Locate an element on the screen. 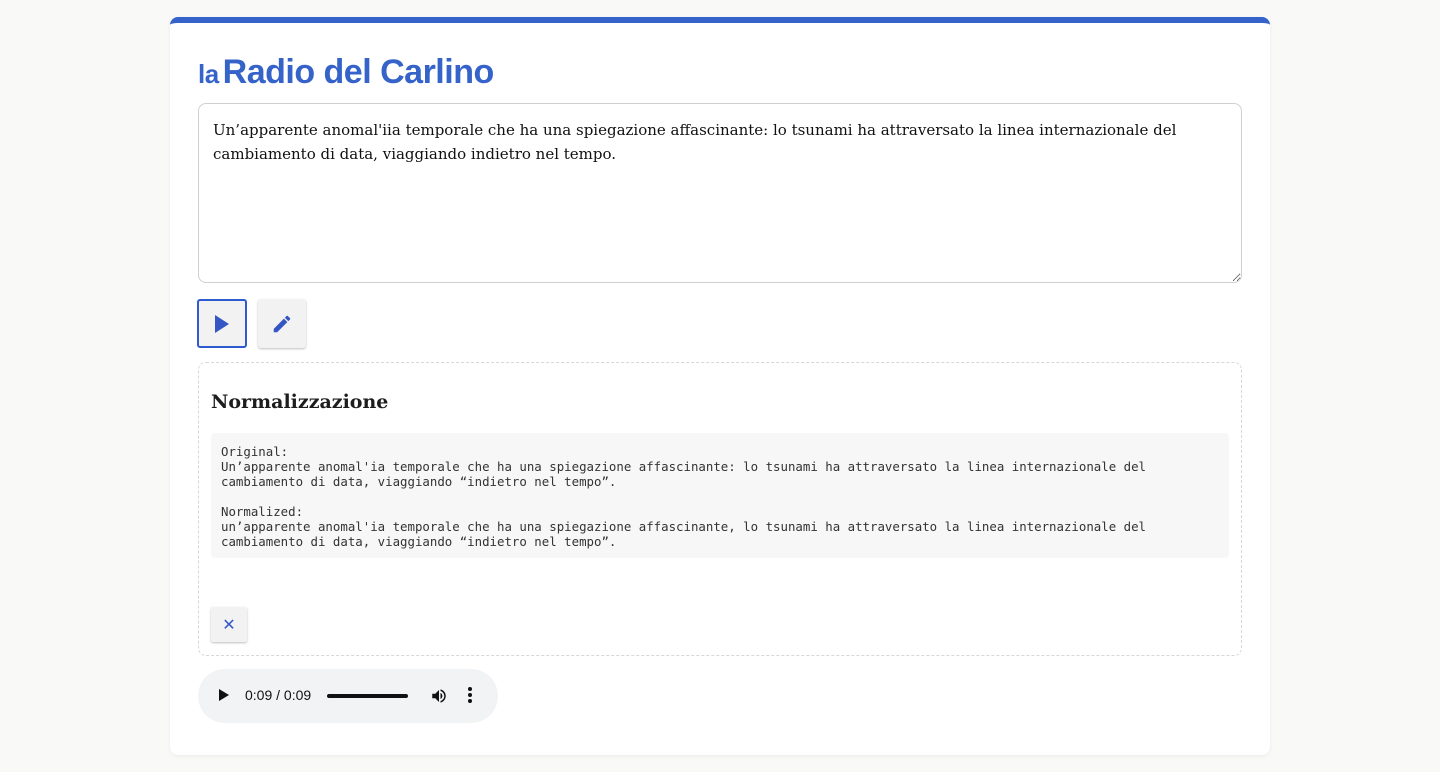 The image size is (1440, 772). brand-logo: la Radio del Carlino is located at coordinates (346, 72).